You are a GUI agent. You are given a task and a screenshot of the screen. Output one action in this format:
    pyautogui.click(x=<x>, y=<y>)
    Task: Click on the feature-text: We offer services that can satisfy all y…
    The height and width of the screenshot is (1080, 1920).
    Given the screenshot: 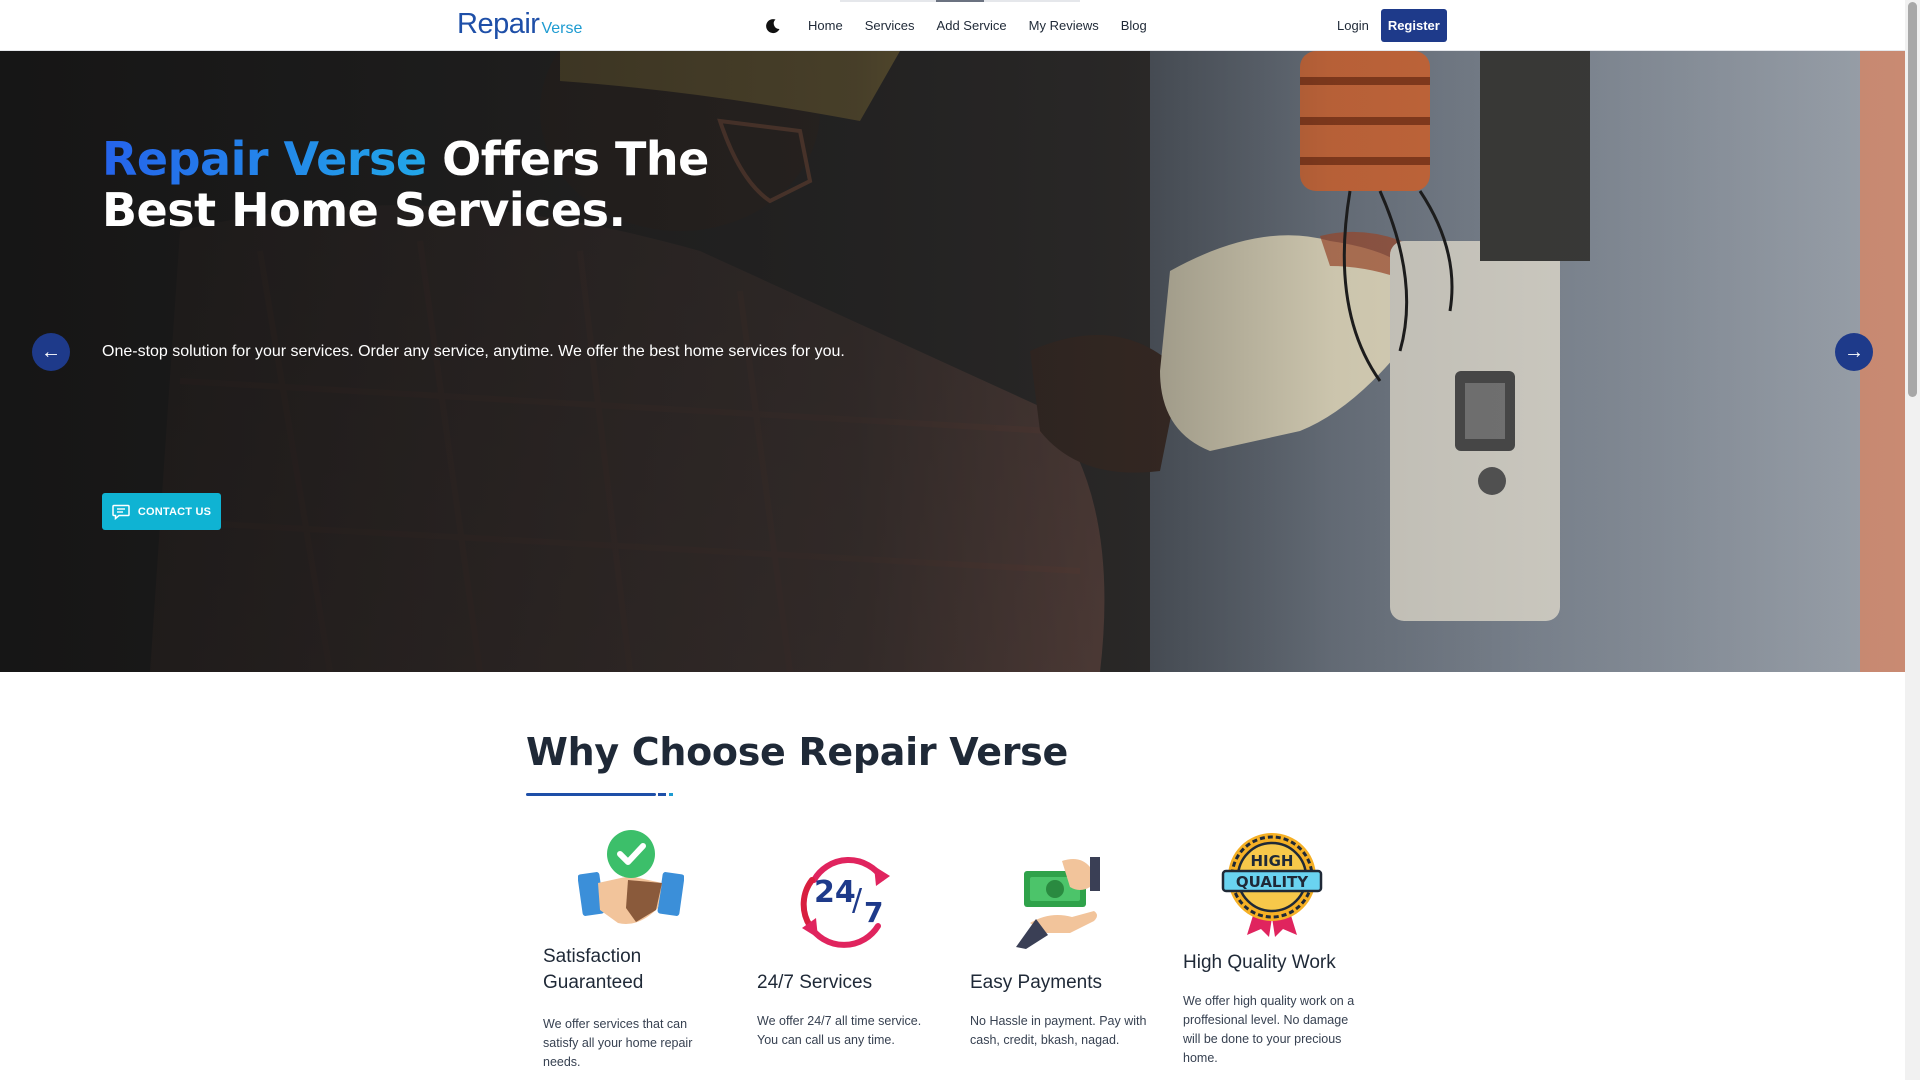 What is the action you would take?
    pyautogui.click(x=618, y=1043)
    